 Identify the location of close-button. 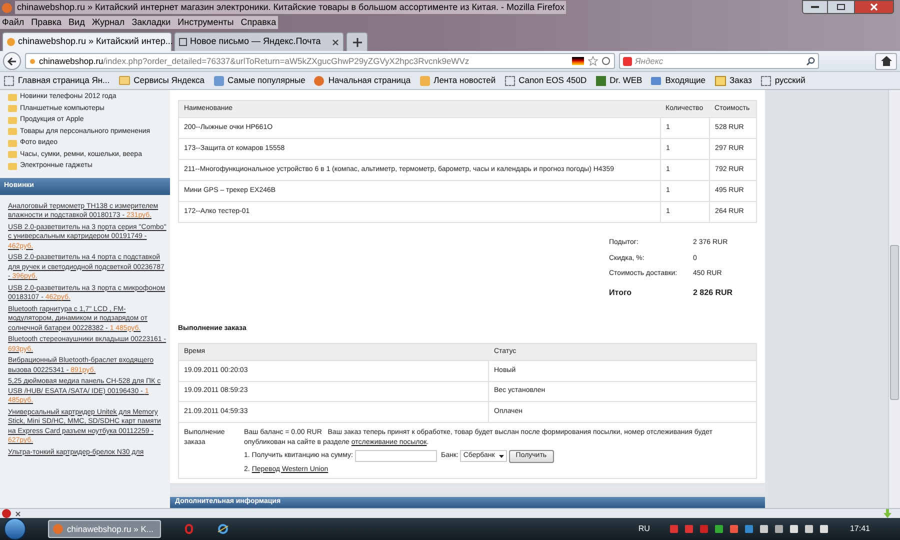
(874, 7).